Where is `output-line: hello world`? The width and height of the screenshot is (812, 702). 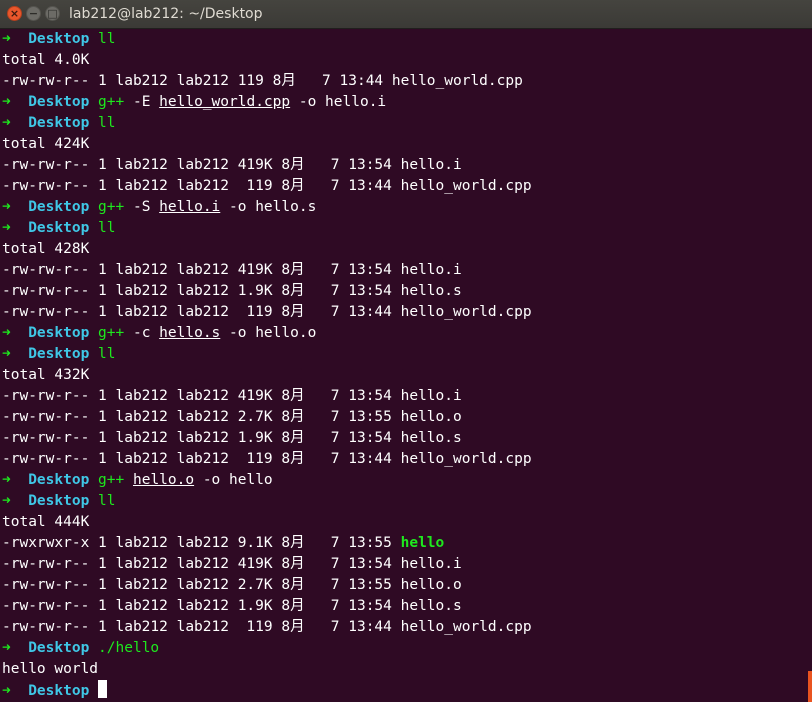
output-line: hello world is located at coordinates (405, 669).